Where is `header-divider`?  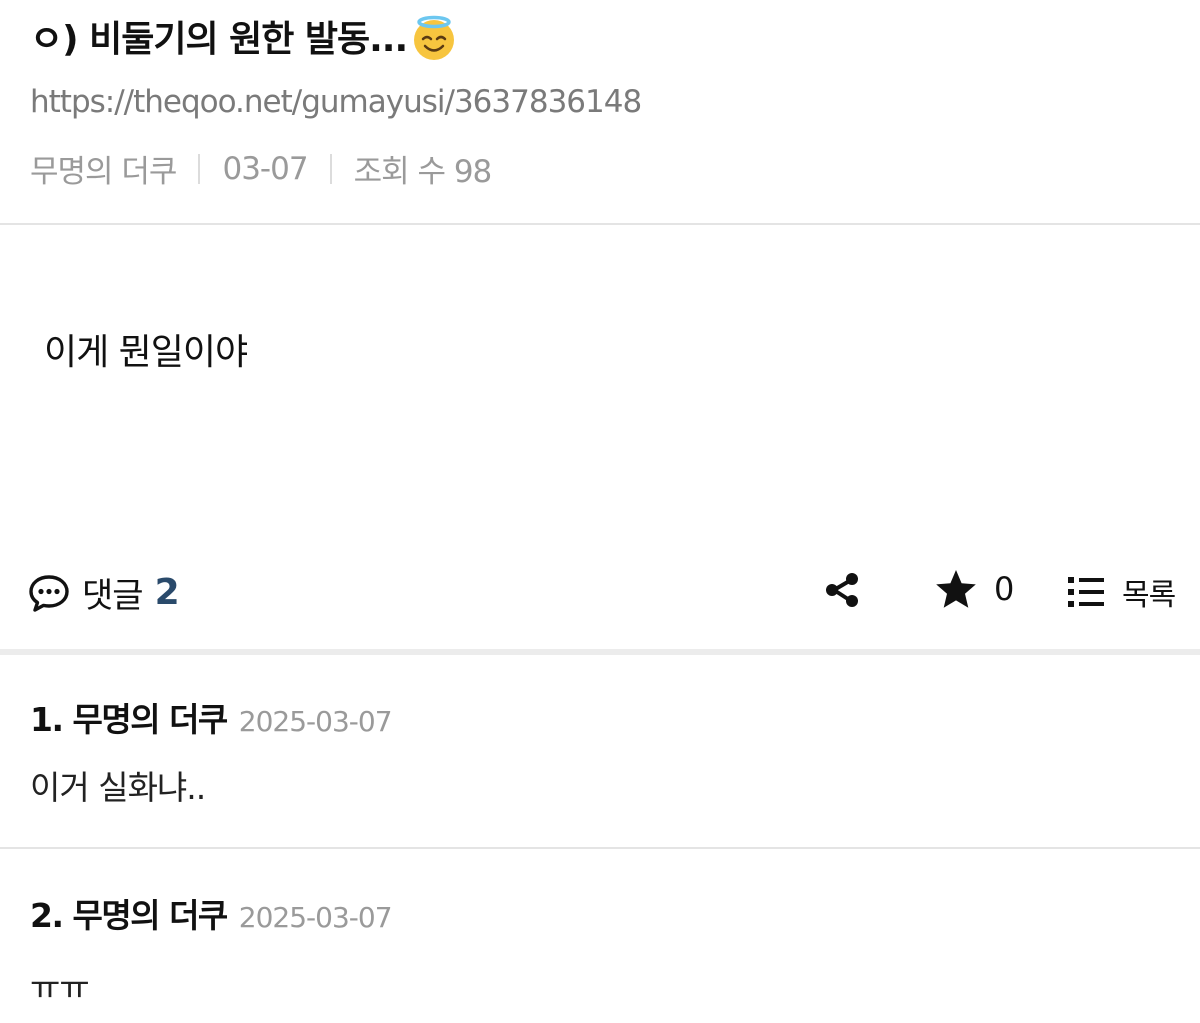 header-divider is located at coordinates (600, 224).